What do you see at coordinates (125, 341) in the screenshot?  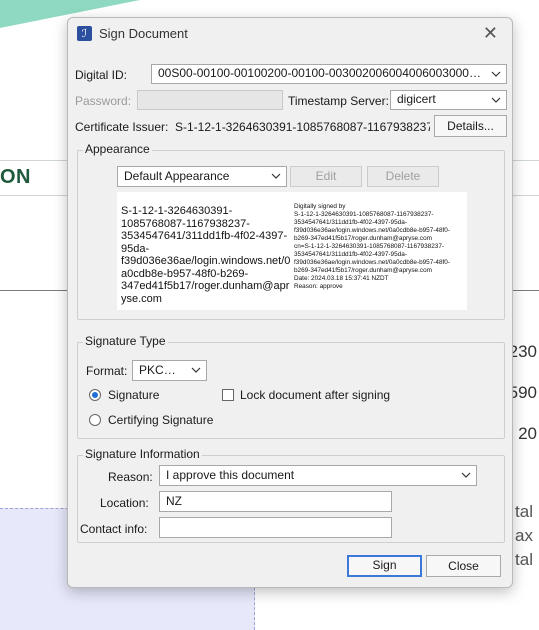 I see `signature-type-group-title: Signature Type` at bounding box center [125, 341].